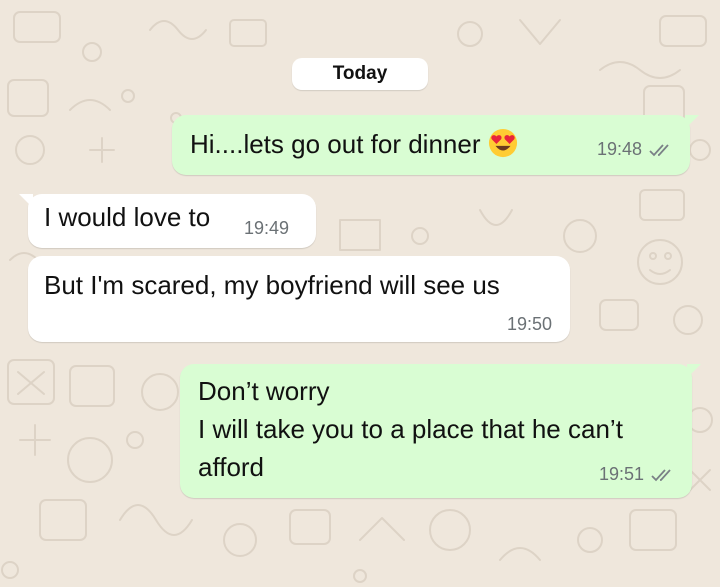 The height and width of the screenshot is (587, 720). What do you see at coordinates (410, 429) in the screenshot?
I see `message-text-line: I will take you to a place that he can’t` at bounding box center [410, 429].